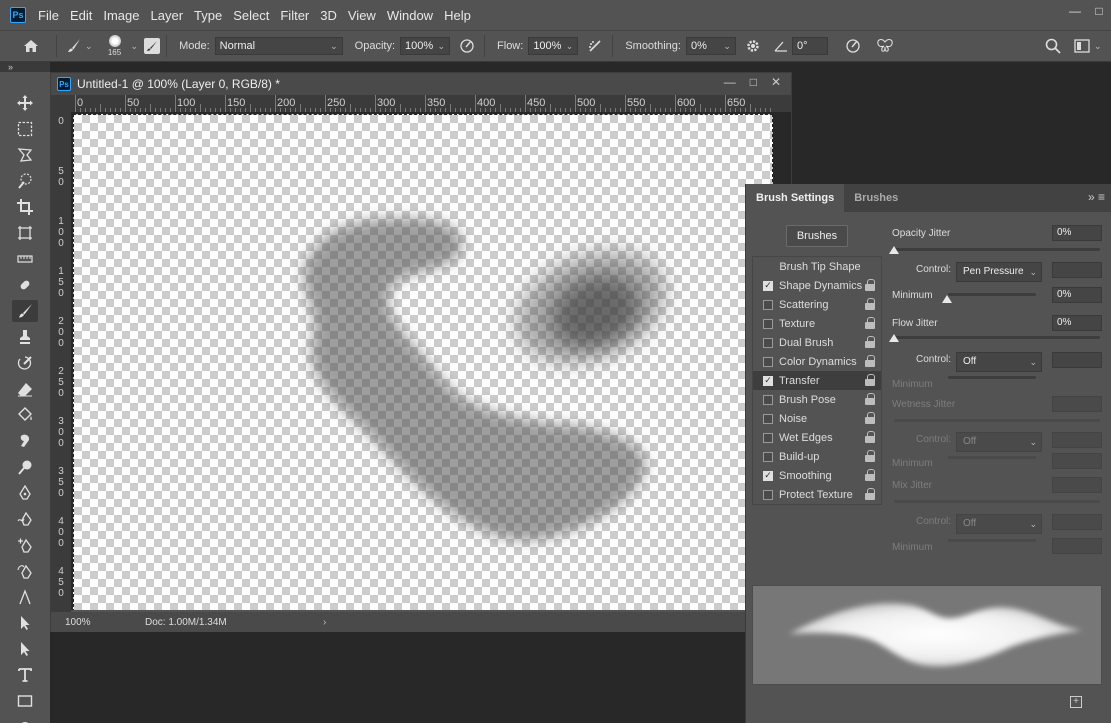 The width and height of the screenshot is (1111, 723). Describe the element at coordinates (768, 437) in the screenshot. I see `wet-edges-checkbox` at that location.